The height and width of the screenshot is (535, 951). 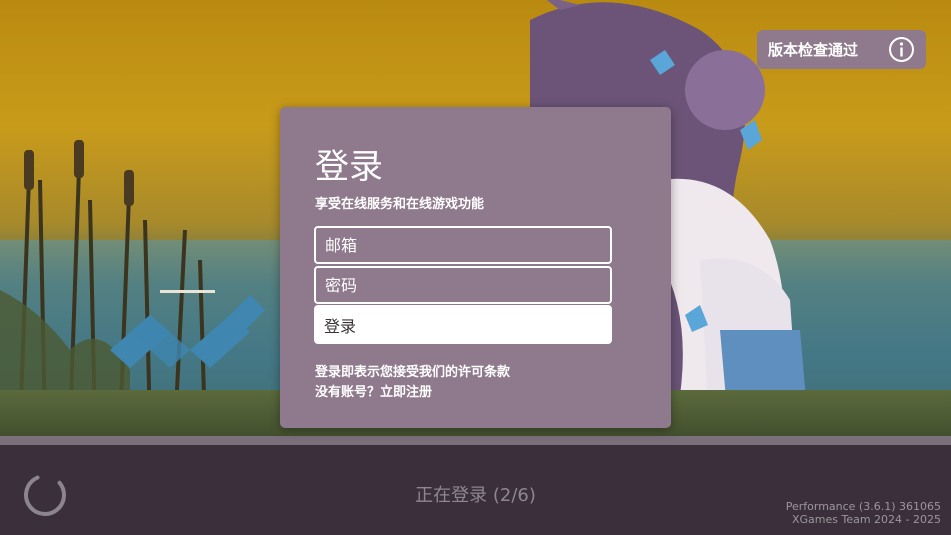 I want to click on login-button: 登录, so click(x=463, y=324).